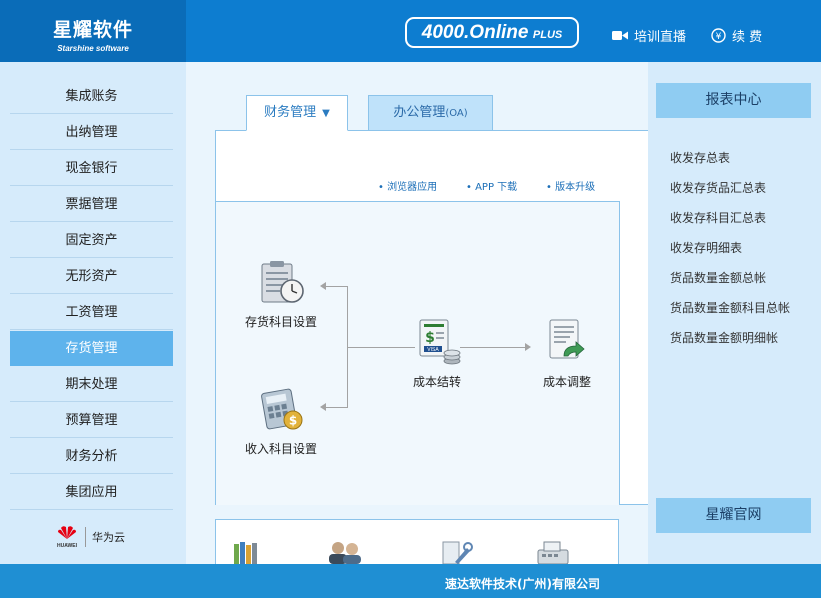  What do you see at coordinates (700, 157) in the screenshot?
I see `report-link: 收发存总表` at bounding box center [700, 157].